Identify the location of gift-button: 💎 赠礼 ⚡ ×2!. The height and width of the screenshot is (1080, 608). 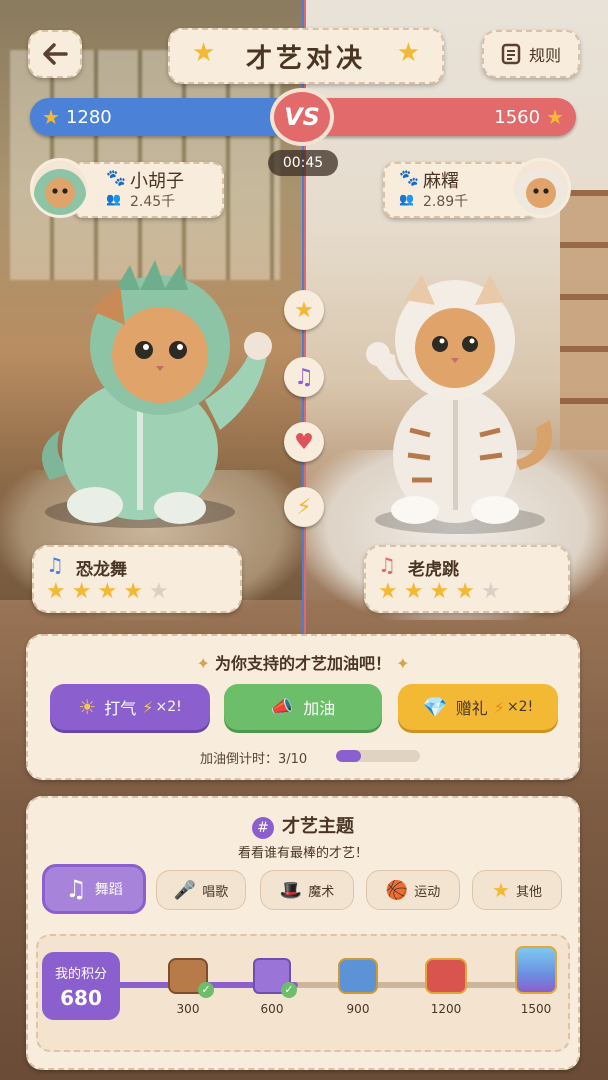
(478, 707).